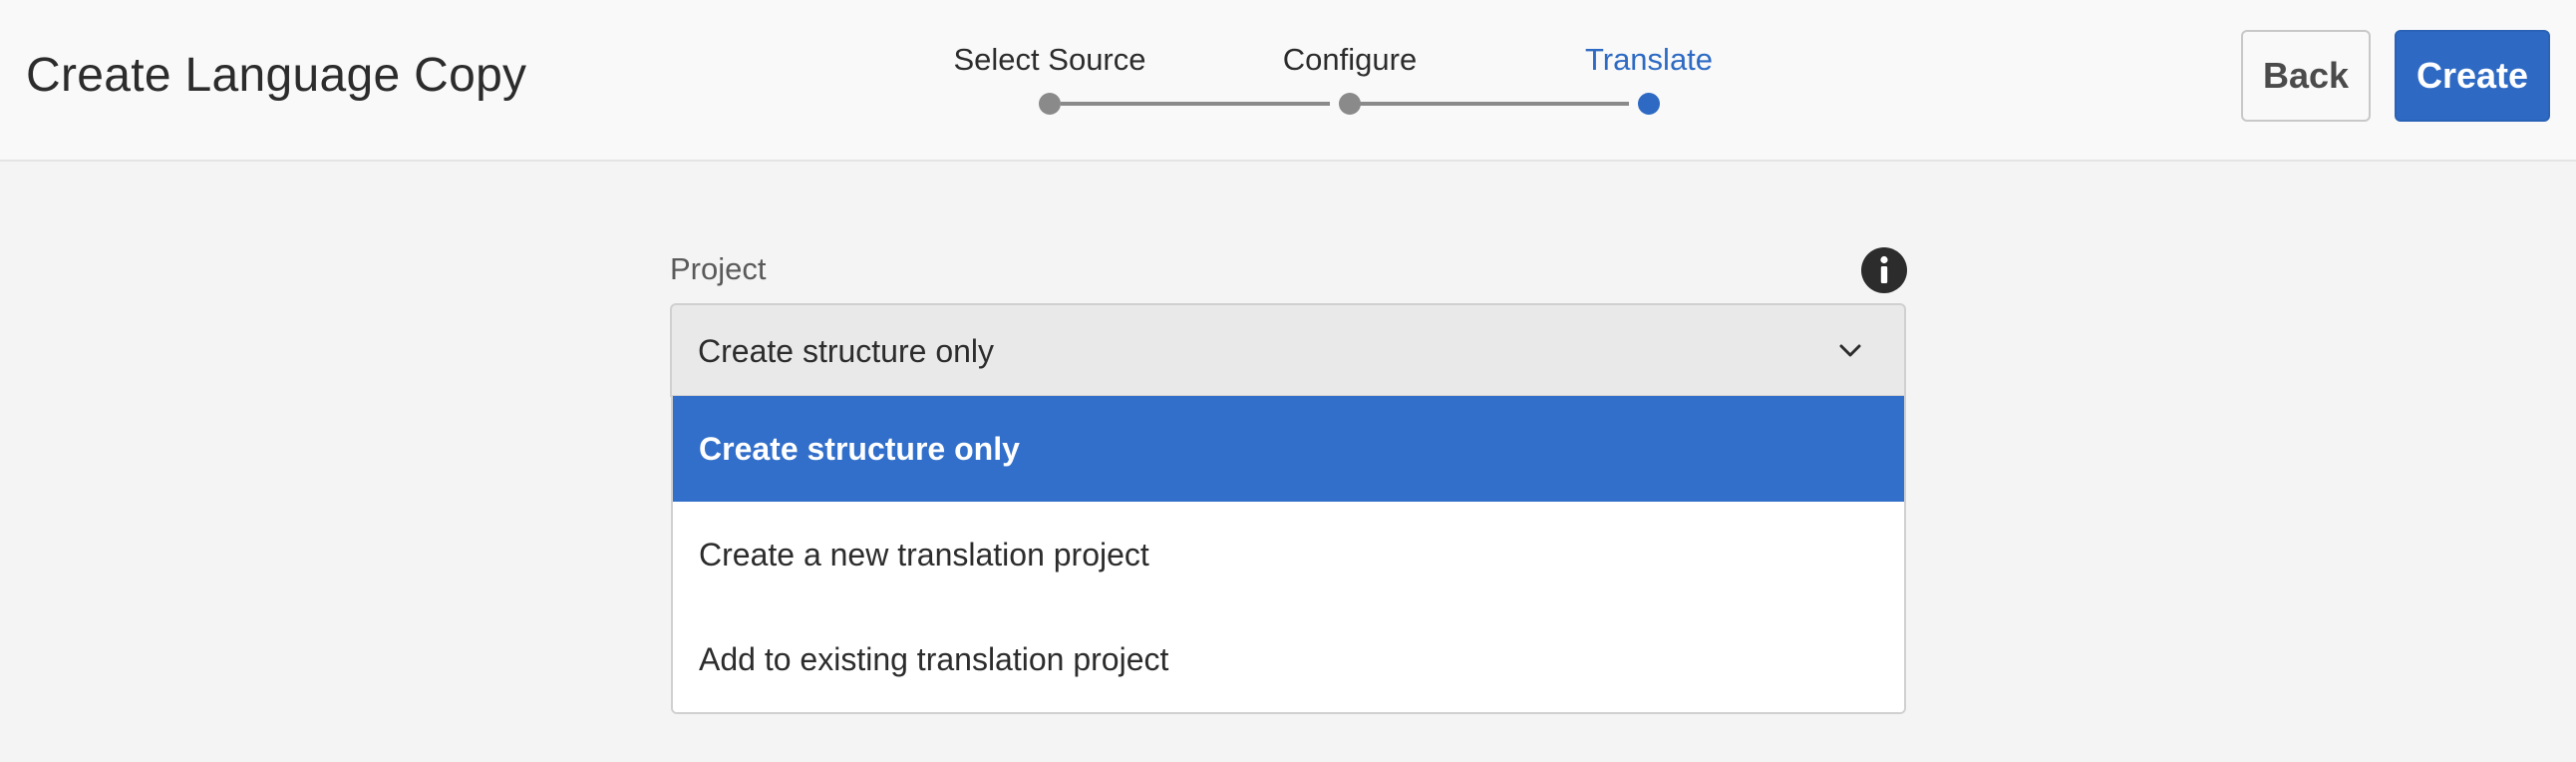 The image size is (2576, 762). What do you see at coordinates (1288, 660) in the screenshot?
I see `dropdown-option-add-to-existing-translation-project: Add to existing translation project` at bounding box center [1288, 660].